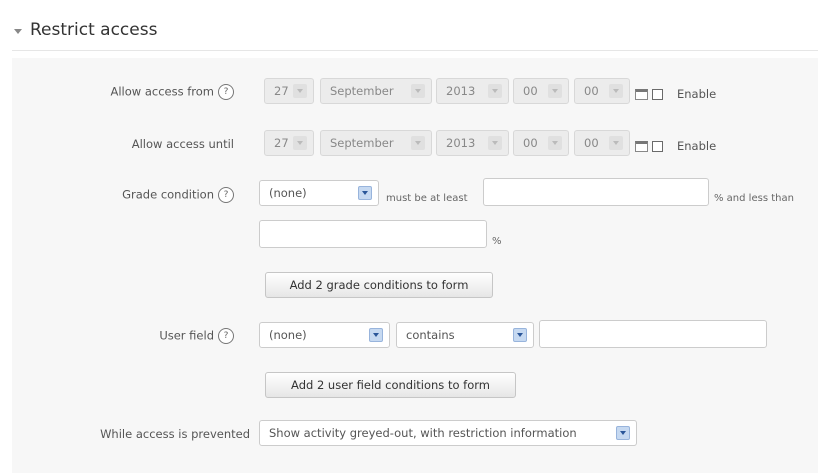  Describe the element at coordinates (596, 192) in the screenshot. I see `grade-min-input` at that location.